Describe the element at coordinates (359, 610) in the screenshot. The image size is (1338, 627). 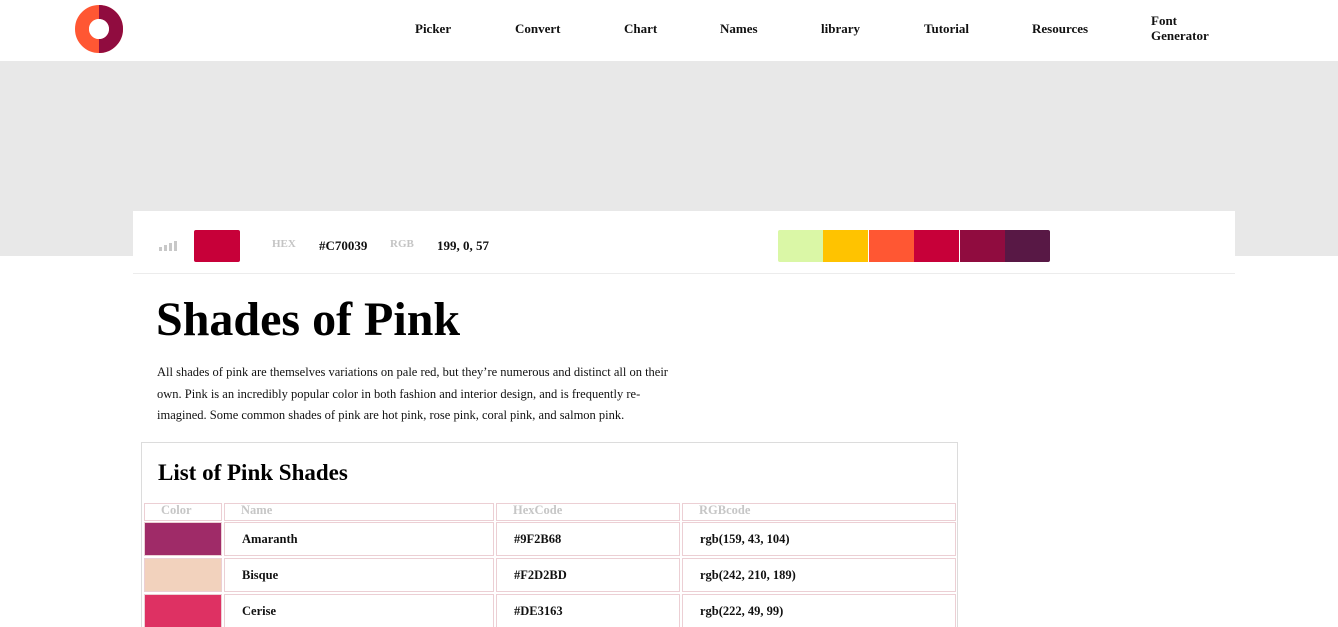
I see `row-name: Cerise` at that location.